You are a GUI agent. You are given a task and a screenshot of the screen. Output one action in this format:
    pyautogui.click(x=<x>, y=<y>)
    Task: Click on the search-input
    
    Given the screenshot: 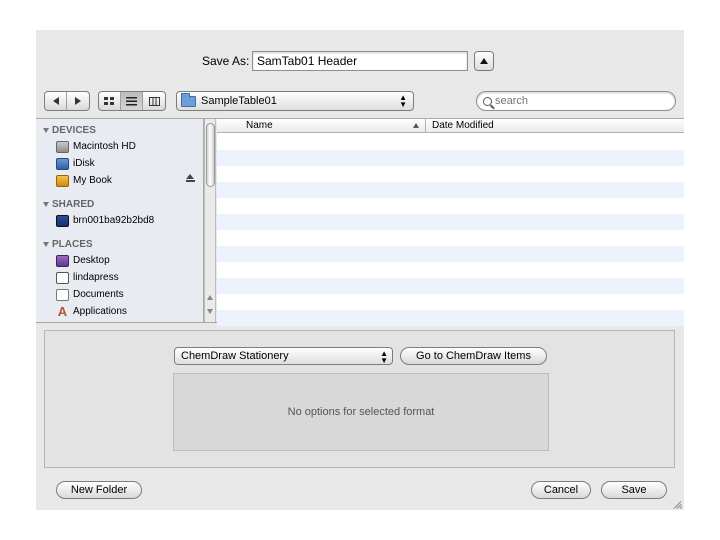 What is the action you would take?
    pyautogui.click(x=575, y=101)
    